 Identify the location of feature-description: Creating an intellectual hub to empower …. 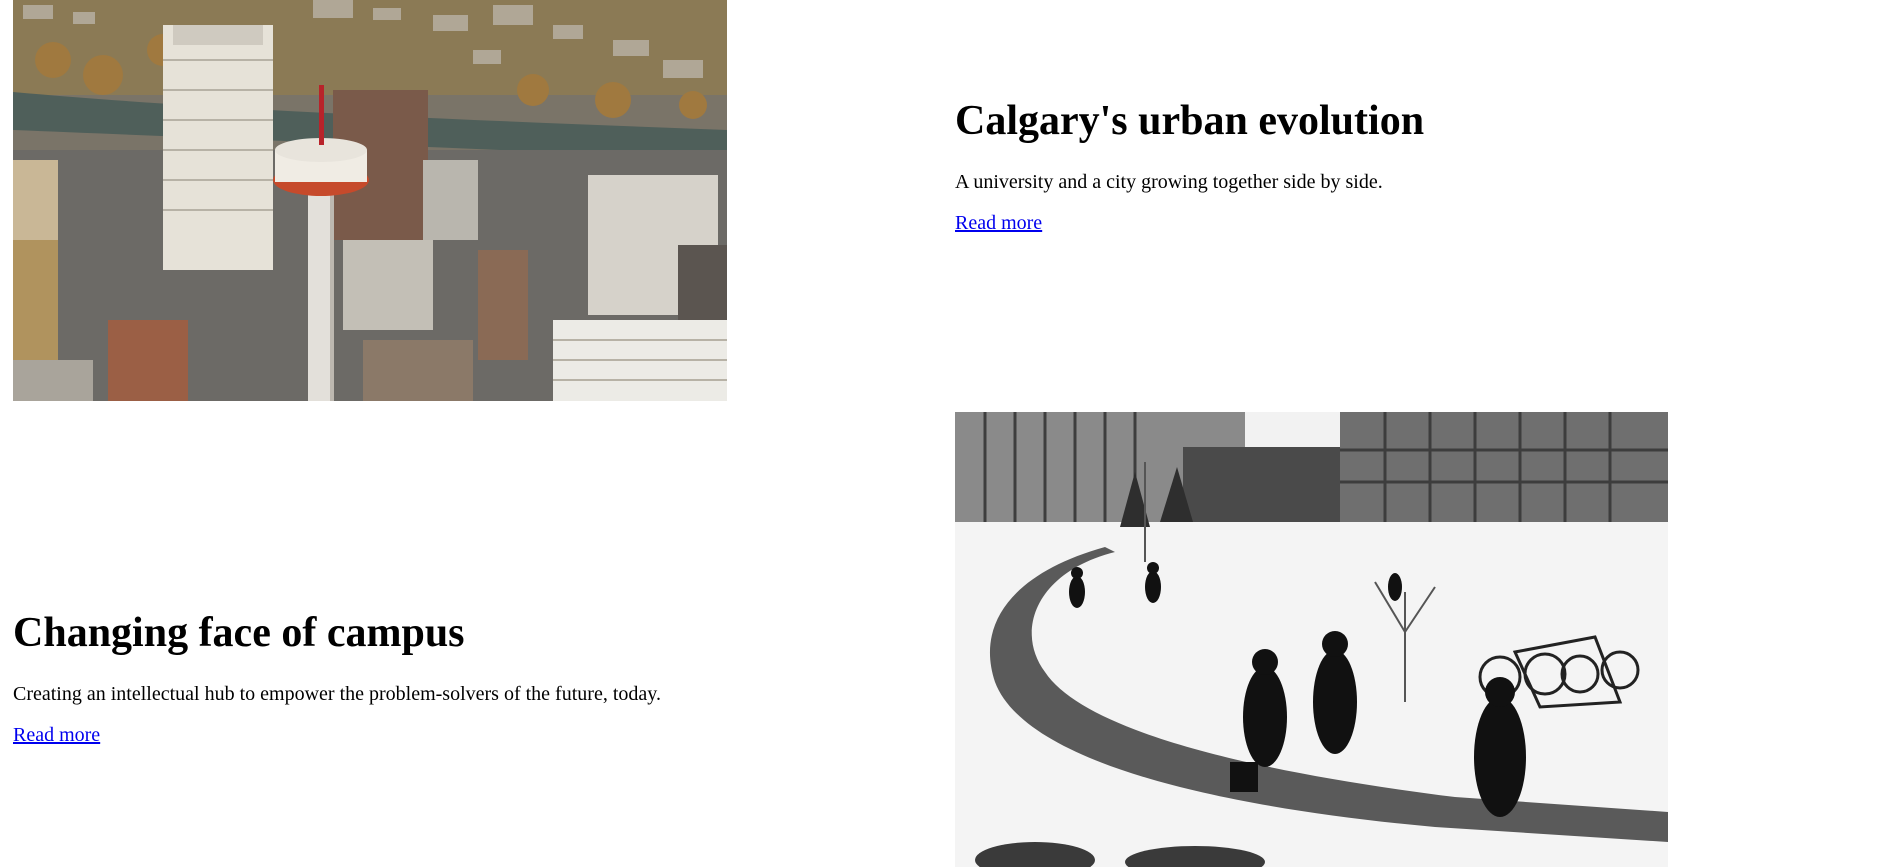
(337, 694).